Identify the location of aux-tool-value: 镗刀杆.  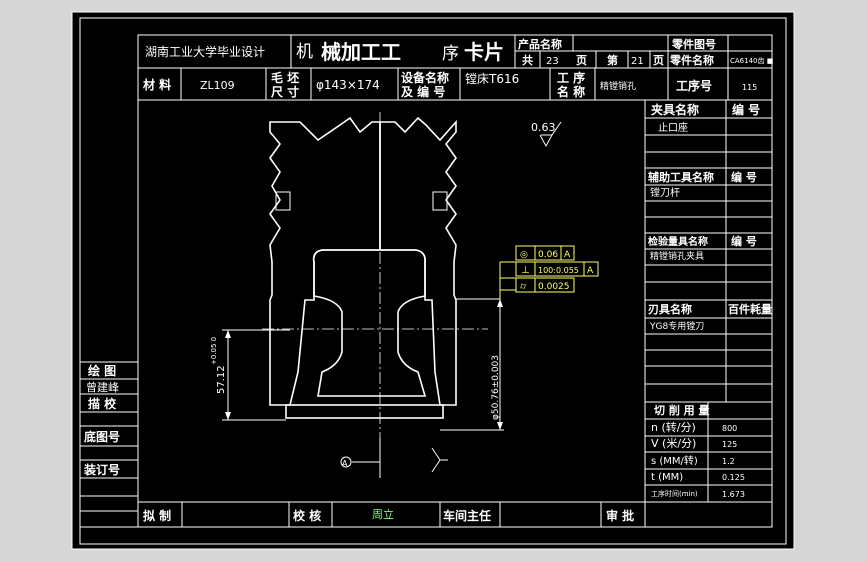
(665, 192).